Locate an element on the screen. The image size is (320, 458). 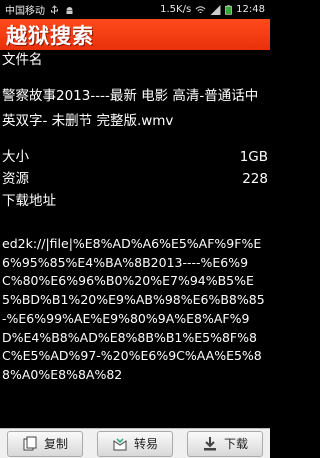
signal-icon is located at coordinates (215, 9).